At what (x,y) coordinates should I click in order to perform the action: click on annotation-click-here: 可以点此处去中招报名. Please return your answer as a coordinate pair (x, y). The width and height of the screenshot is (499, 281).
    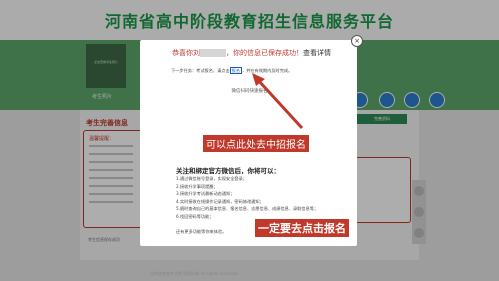
    Looking at the image, I should click on (256, 143).